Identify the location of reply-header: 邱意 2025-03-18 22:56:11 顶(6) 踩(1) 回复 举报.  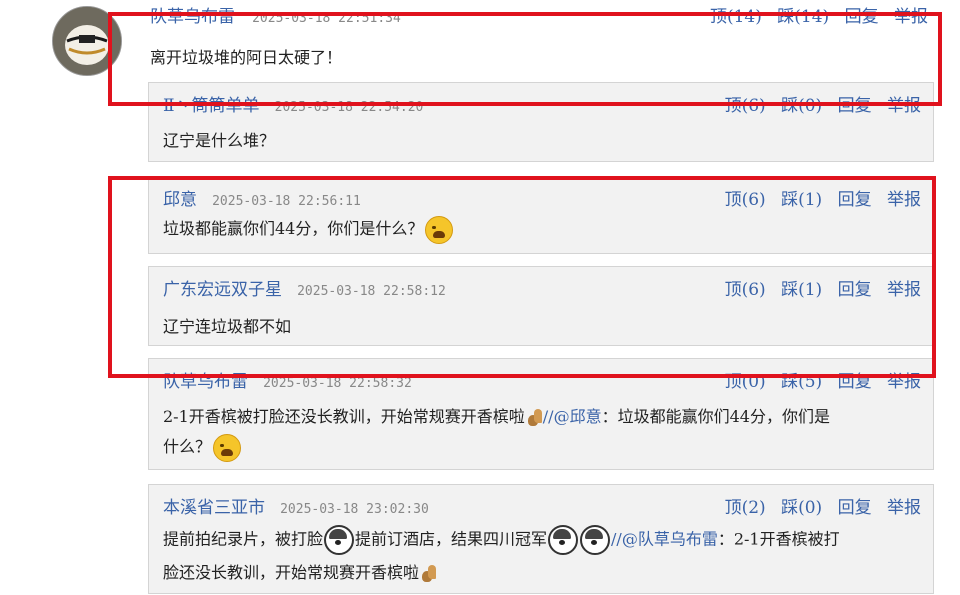
(542, 197).